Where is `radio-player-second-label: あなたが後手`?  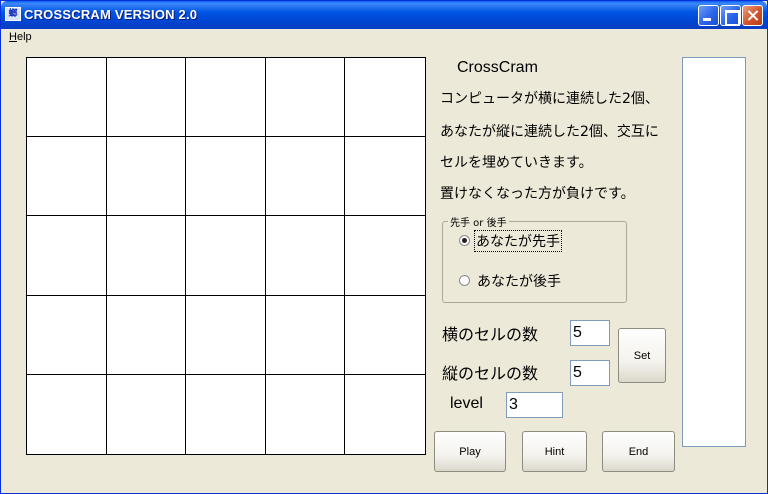 radio-player-second-label: あなたが後手 is located at coordinates (519, 281).